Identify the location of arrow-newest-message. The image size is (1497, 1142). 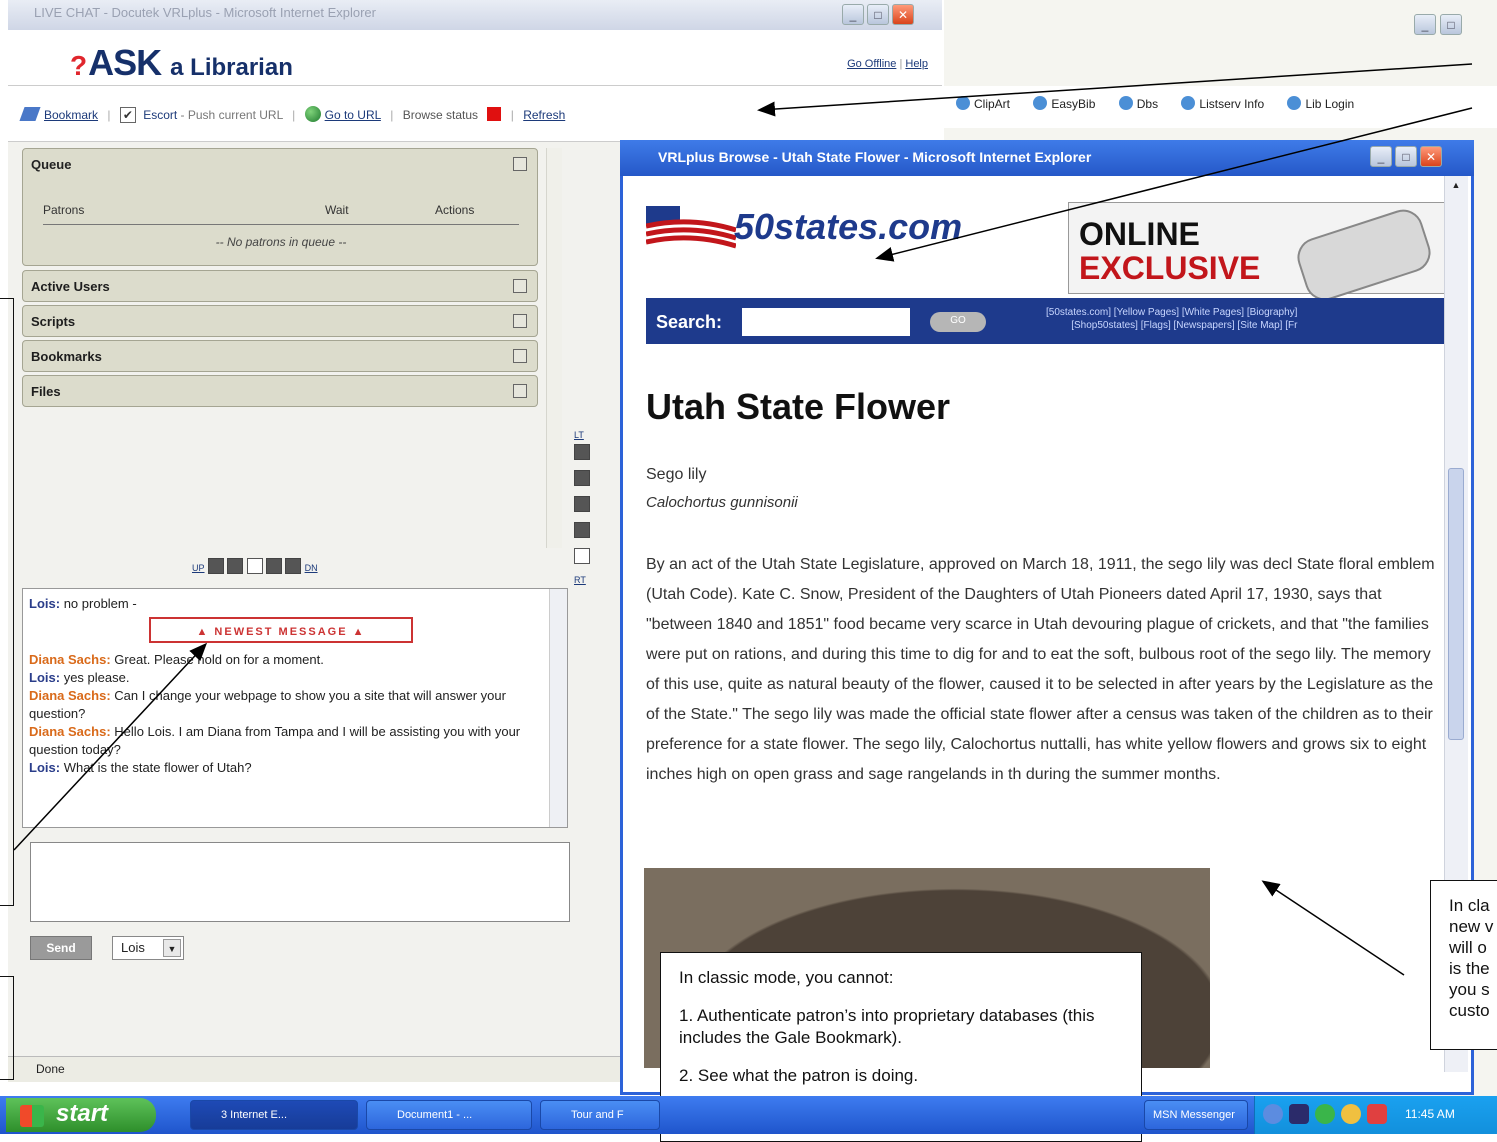
(110, 746).